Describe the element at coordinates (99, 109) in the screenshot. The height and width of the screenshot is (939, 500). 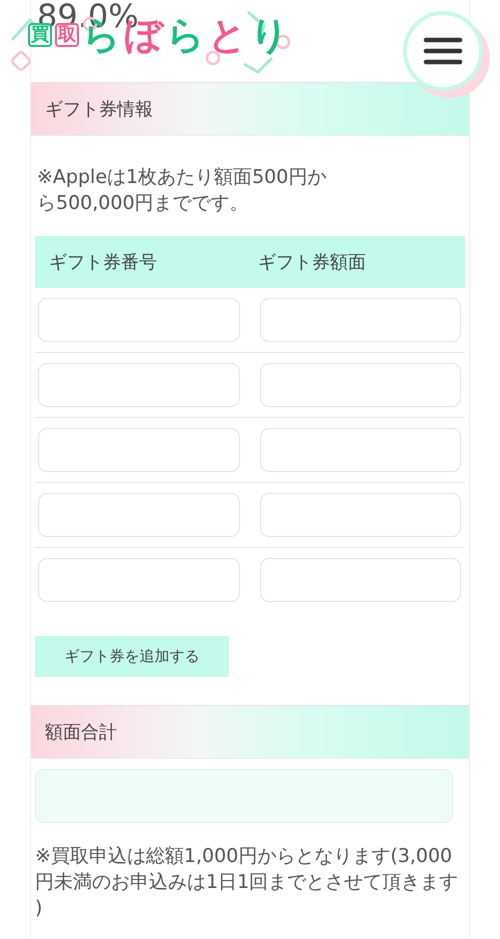
I see `section-title: ギフト券情報` at that location.